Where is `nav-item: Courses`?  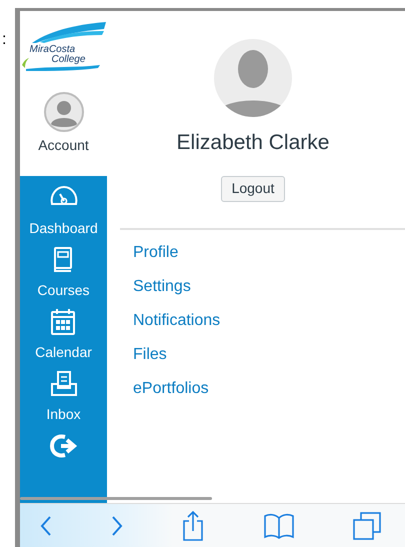 nav-item: Courses is located at coordinates (63, 273).